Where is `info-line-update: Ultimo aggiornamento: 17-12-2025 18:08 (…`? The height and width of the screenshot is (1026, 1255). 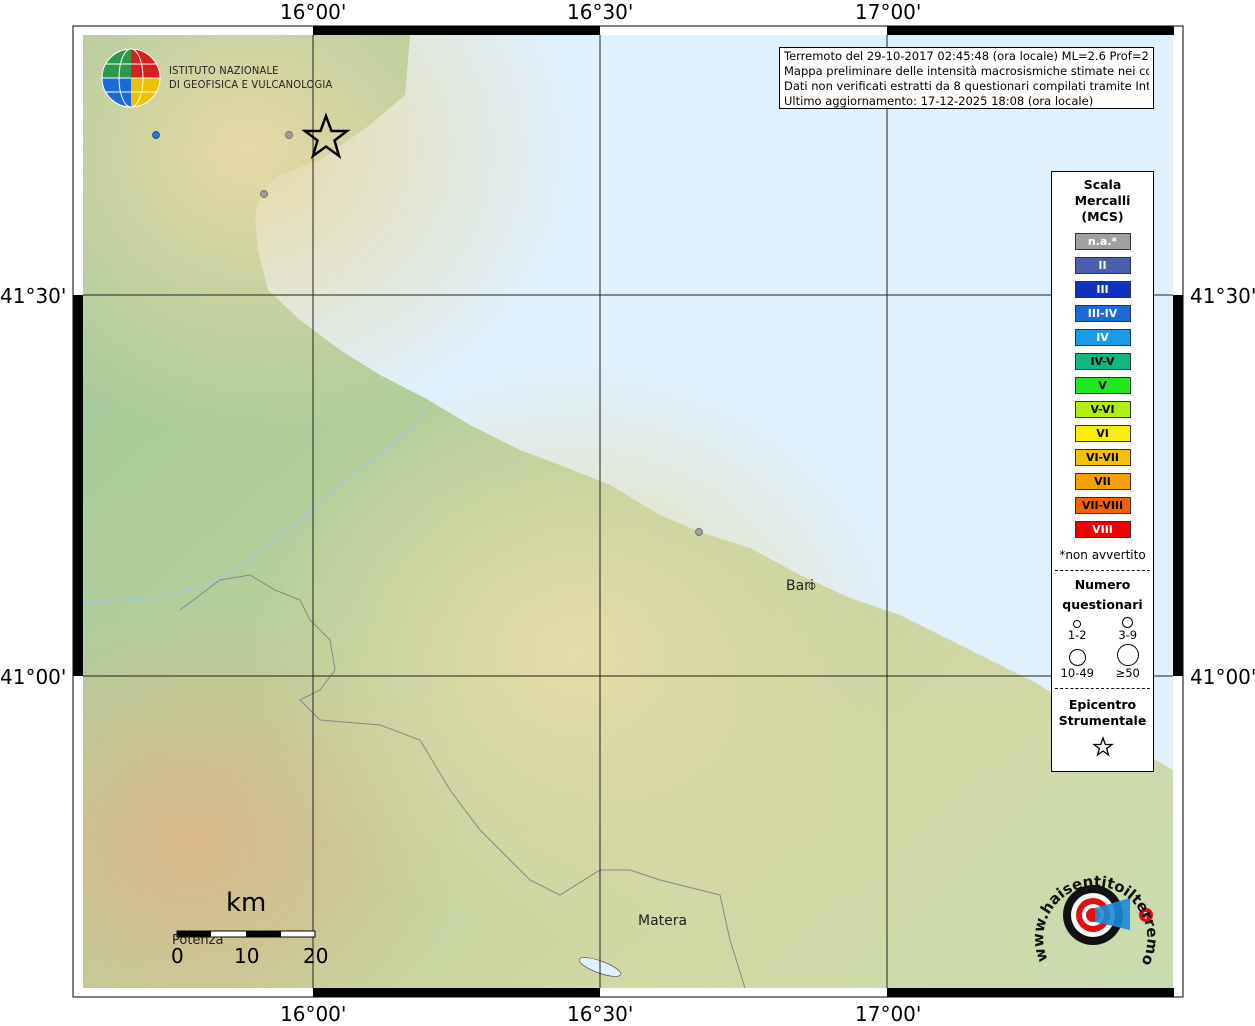
info-line-update: Ultimo aggiornamento: 17-12-2025 18:08 (… is located at coordinates (939, 101).